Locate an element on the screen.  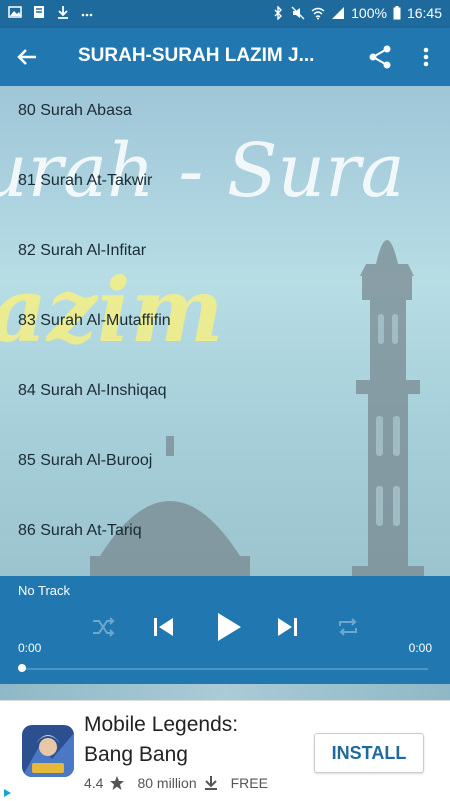
bluetooth-icon is located at coordinates (278, 13).